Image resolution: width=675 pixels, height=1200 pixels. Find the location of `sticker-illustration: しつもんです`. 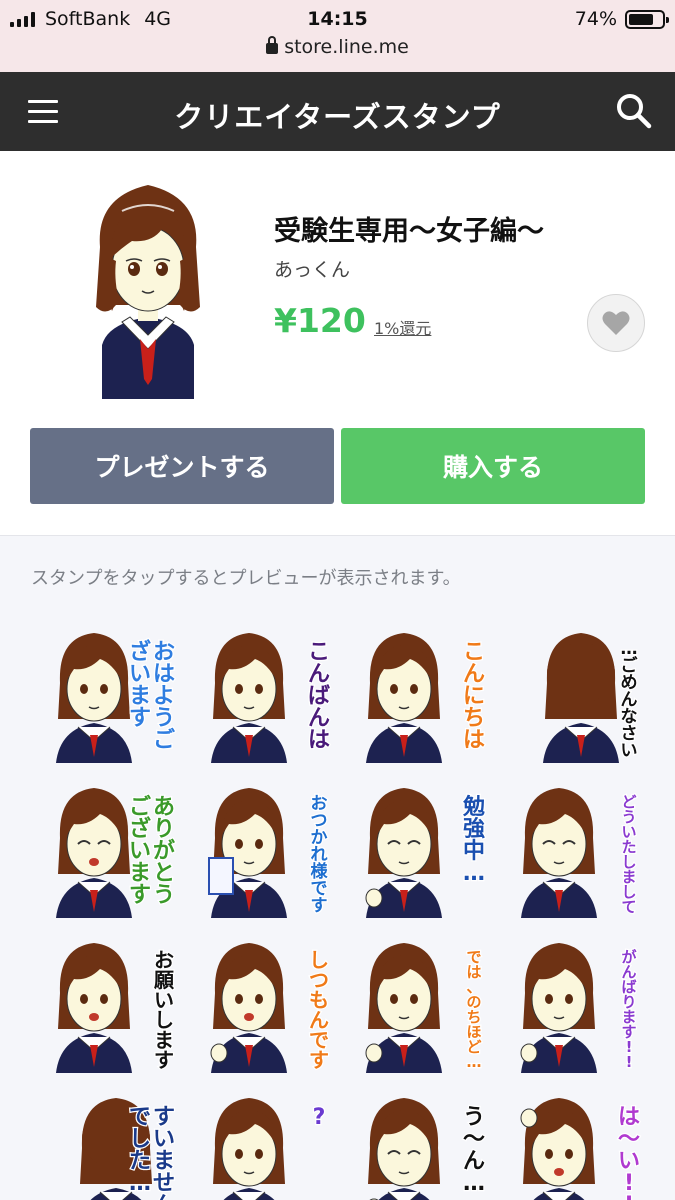

sticker-illustration: しつもんです is located at coordinates (270, 1008).